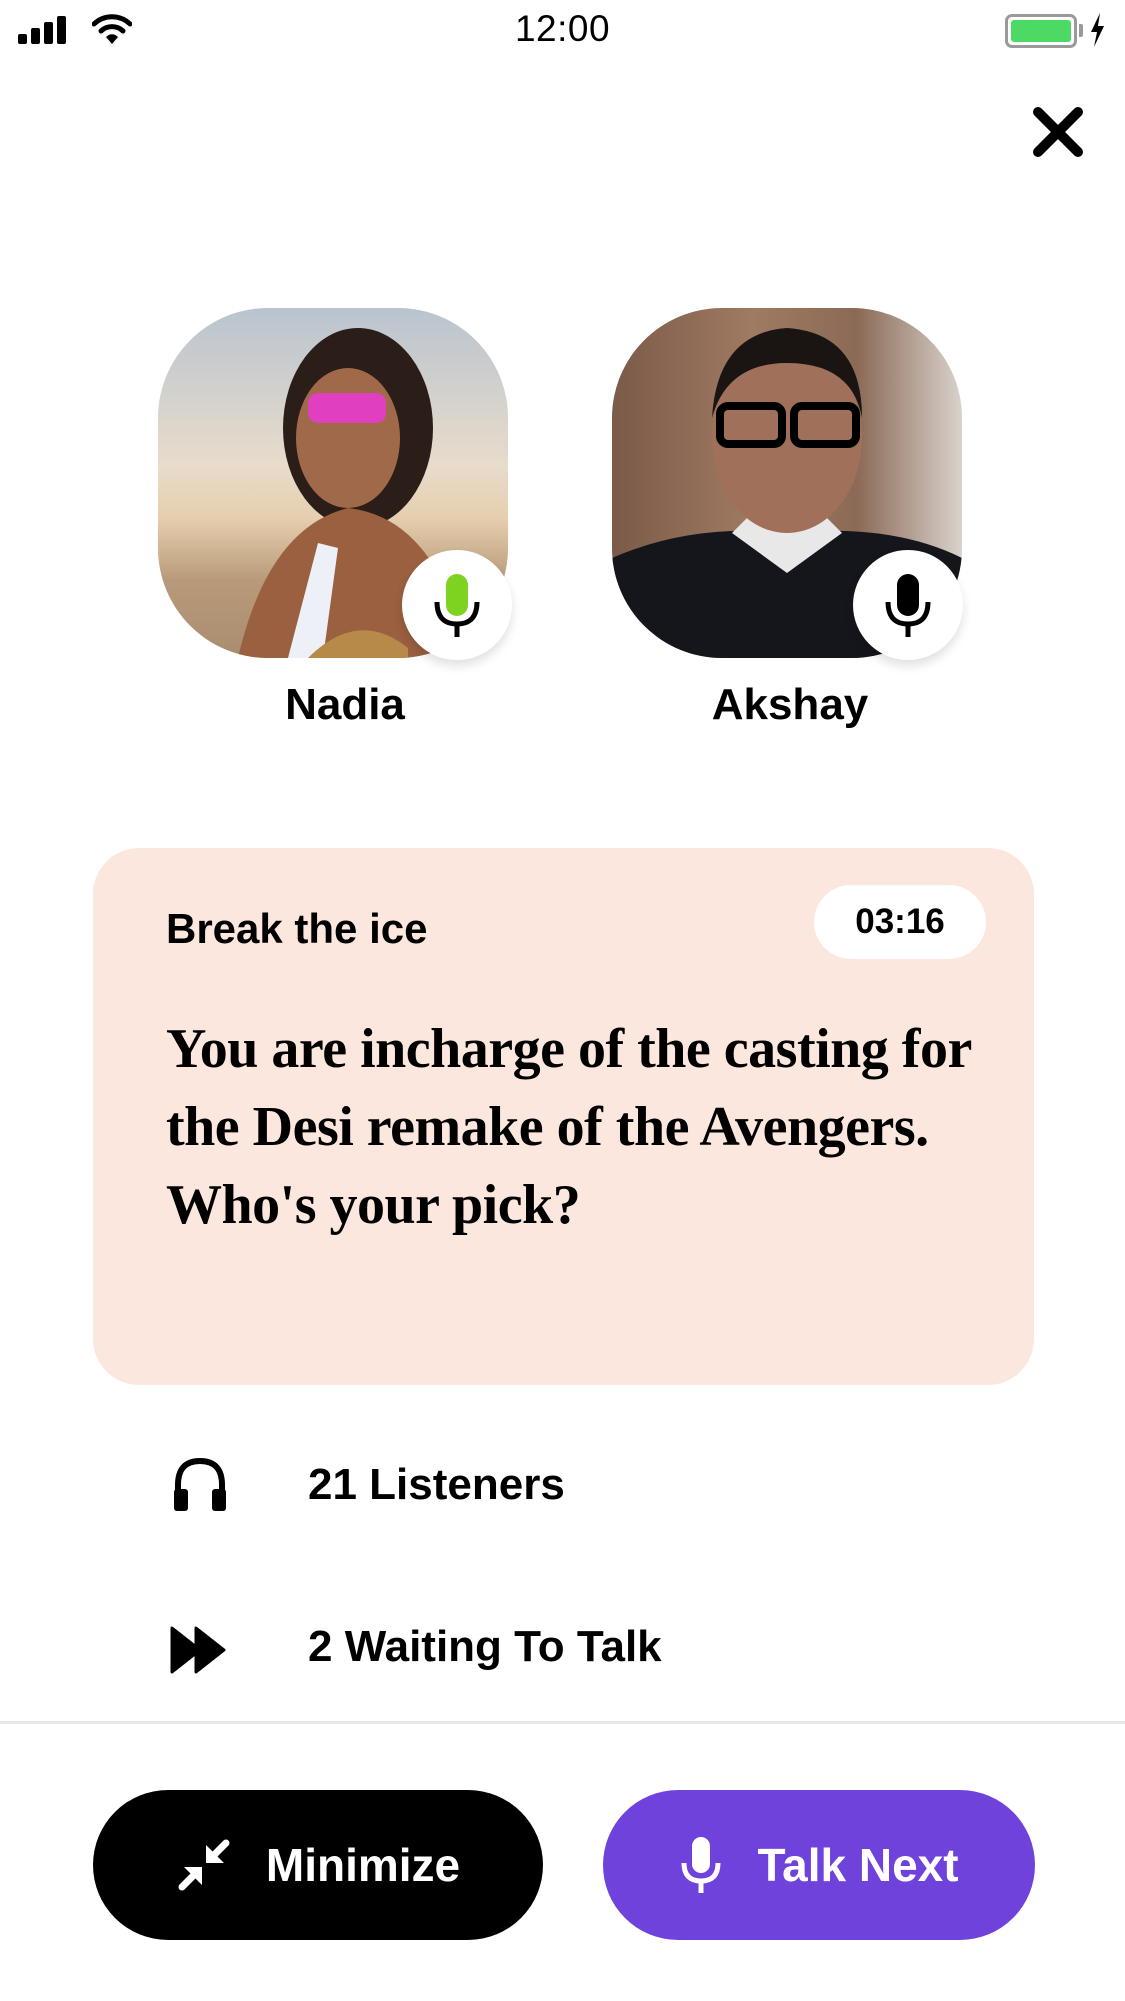 The image size is (1125, 2001). Describe the element at coordinates (790, 704) in the screenshot. I see `speaker-name: Akshay` at that location.